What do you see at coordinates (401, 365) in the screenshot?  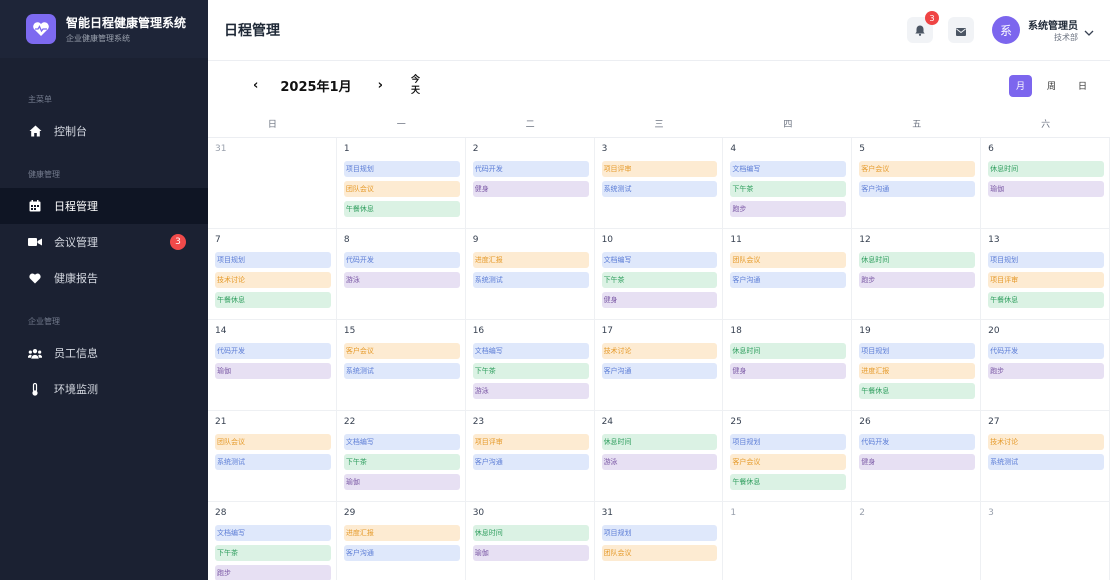 I see `calendar-day-cell: 15 客户会议 系统测试` at bounding box center [401, 365].